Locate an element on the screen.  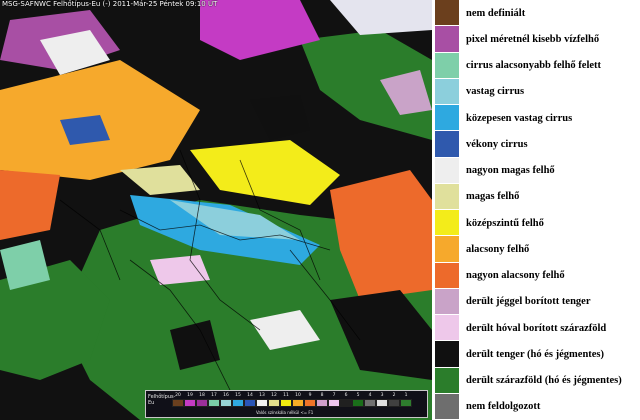
legend-label: nagyon alacsony felhő is located at coordinates (515, 276).